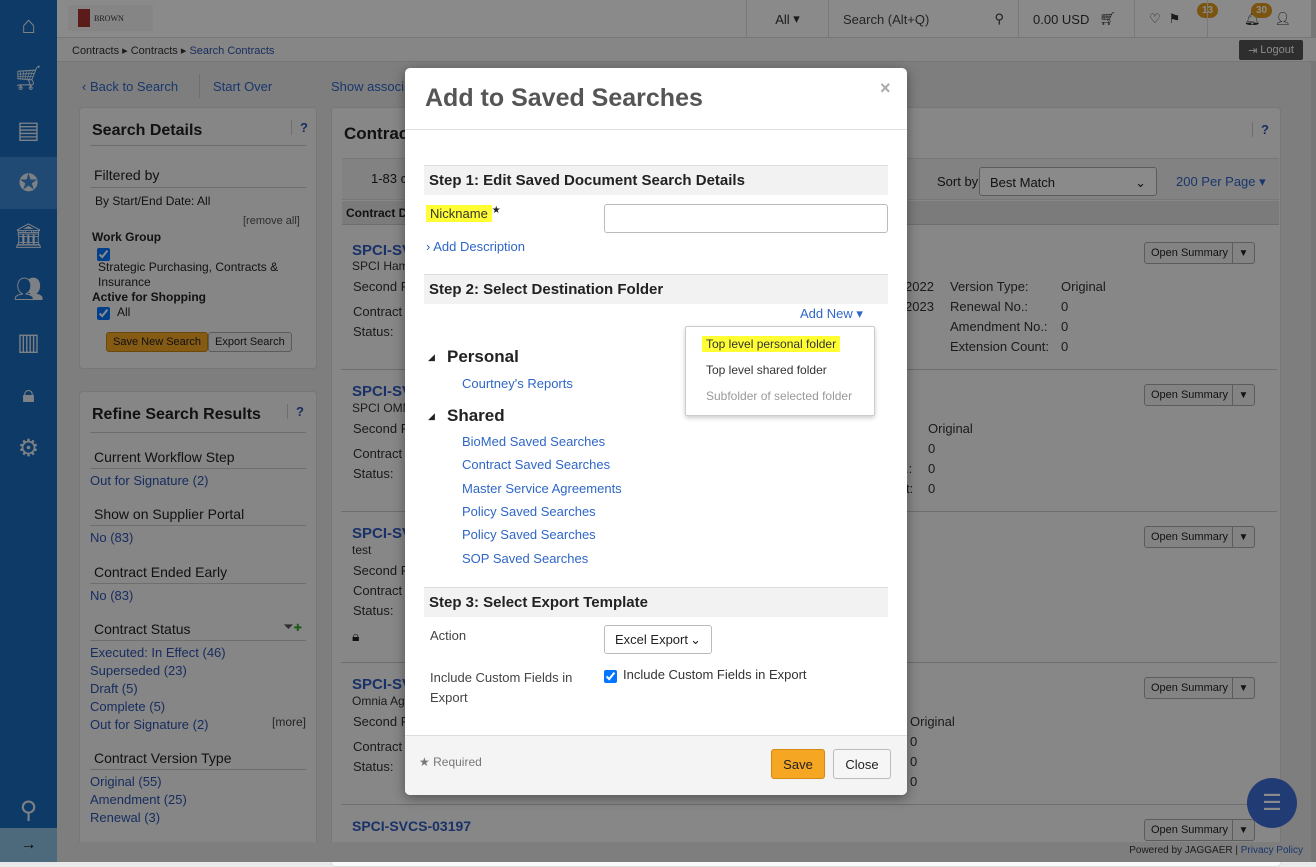 This screenshot has height=867, width=1316. Describe the element at coordinates (885, 88) in the screenshot. I see `close-icon: ×` at that location.